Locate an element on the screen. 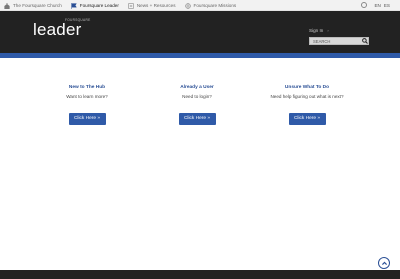 The image size is (400, 279). sign-in-label: Sign In is located at coordinates (316, 30).